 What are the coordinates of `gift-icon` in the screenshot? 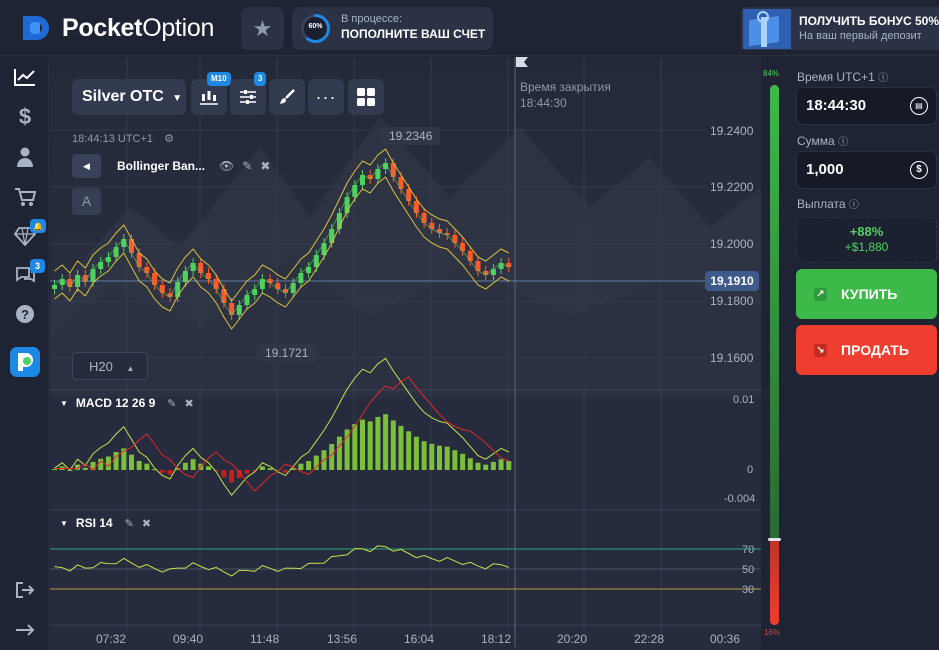 It's located at (767, 29).